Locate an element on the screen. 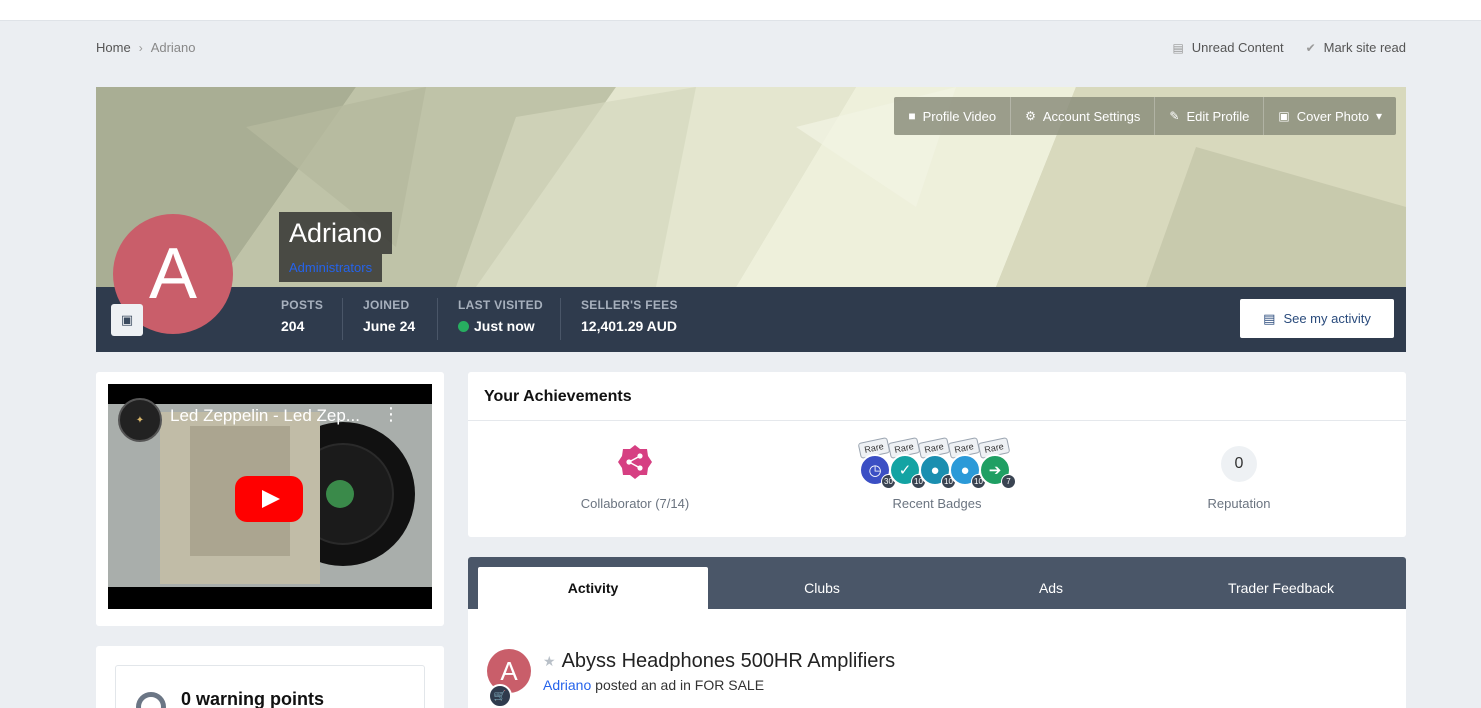  profile-video-button: ■ Profile Video is located at coordinates (953, 116).